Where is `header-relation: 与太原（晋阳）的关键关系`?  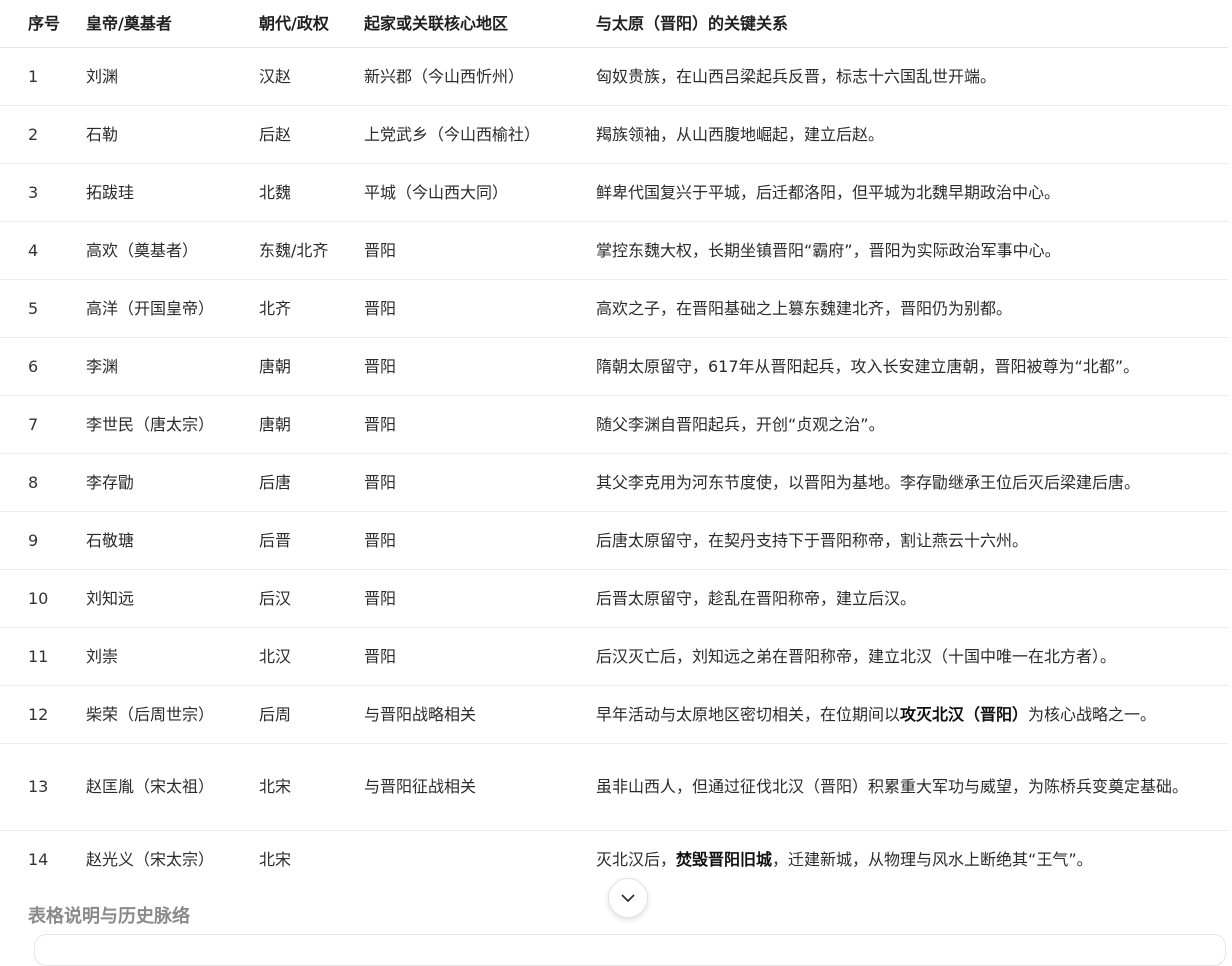
header-relation: 与太原（晋阳）的关键关系 is located at coordinates (912, 24).